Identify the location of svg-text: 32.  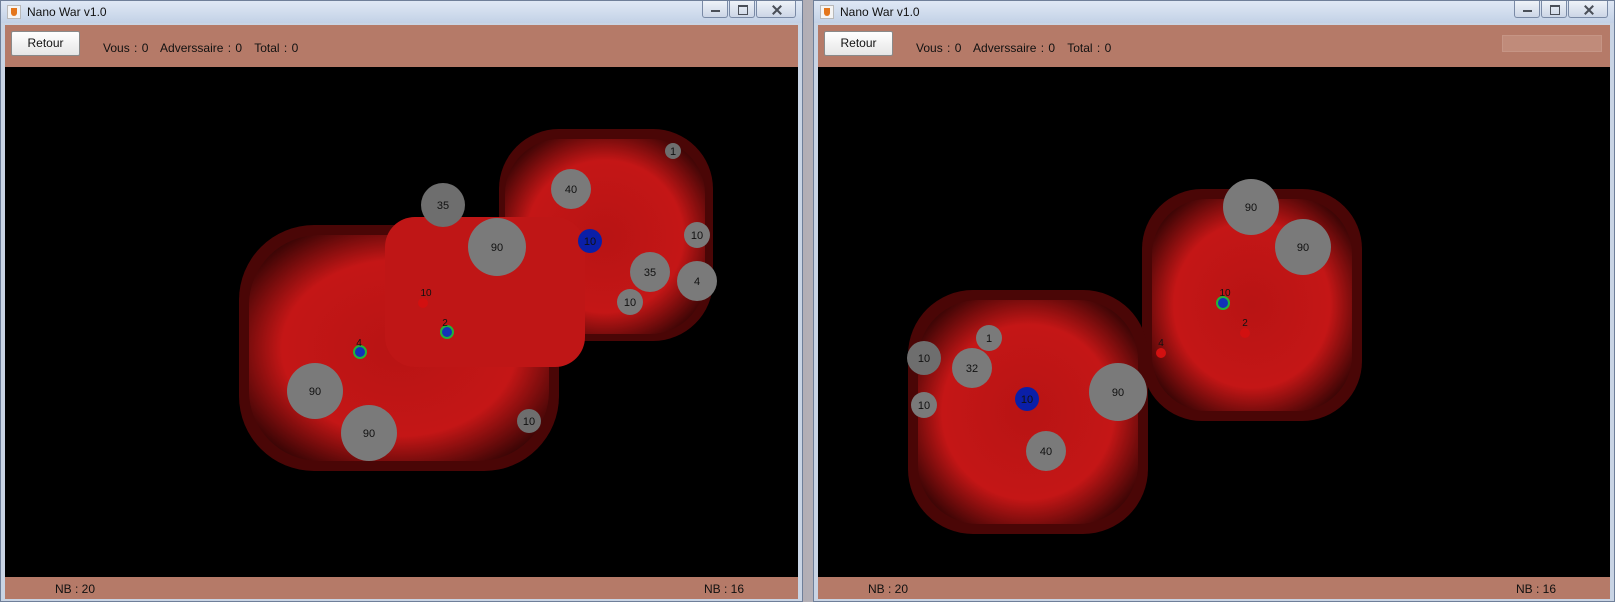
(972, 369).